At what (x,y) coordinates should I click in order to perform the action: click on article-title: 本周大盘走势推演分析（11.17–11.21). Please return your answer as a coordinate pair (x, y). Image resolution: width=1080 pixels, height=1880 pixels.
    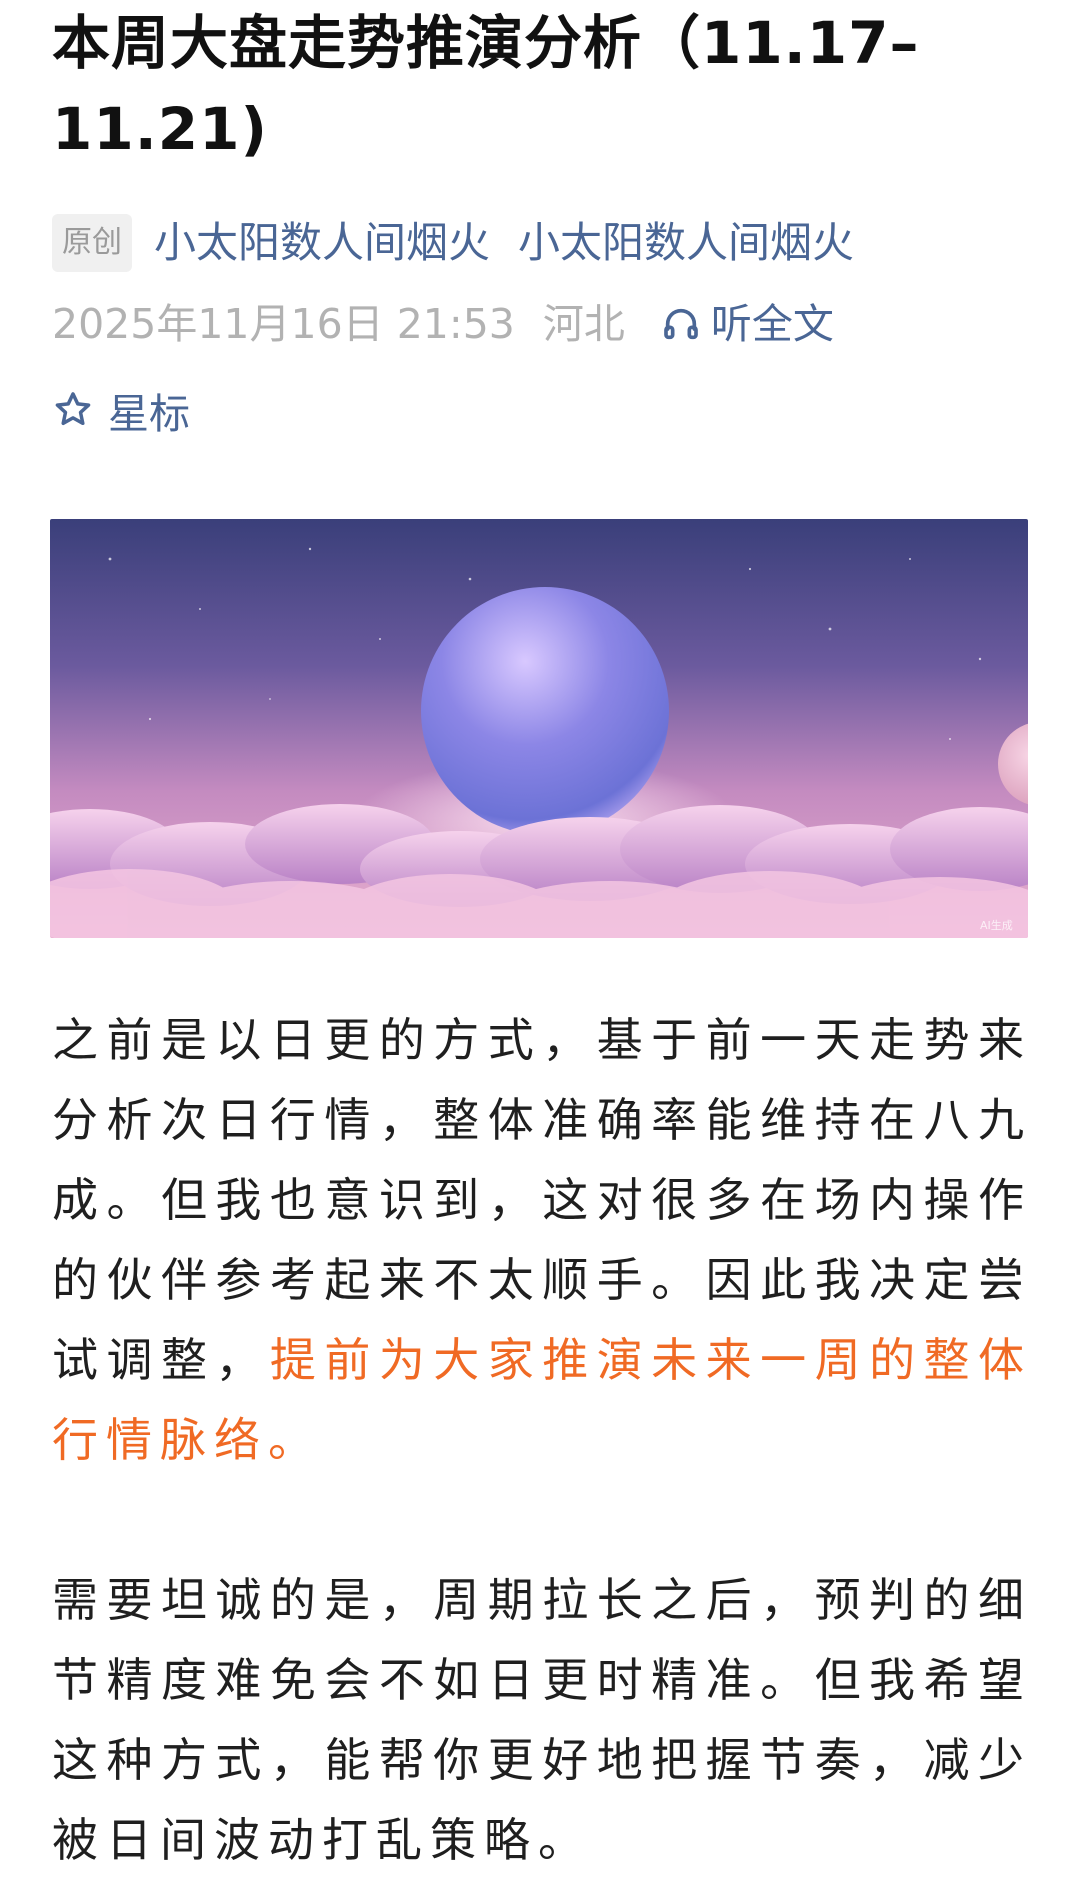
    Looking at the image, I should click on (486, 86).